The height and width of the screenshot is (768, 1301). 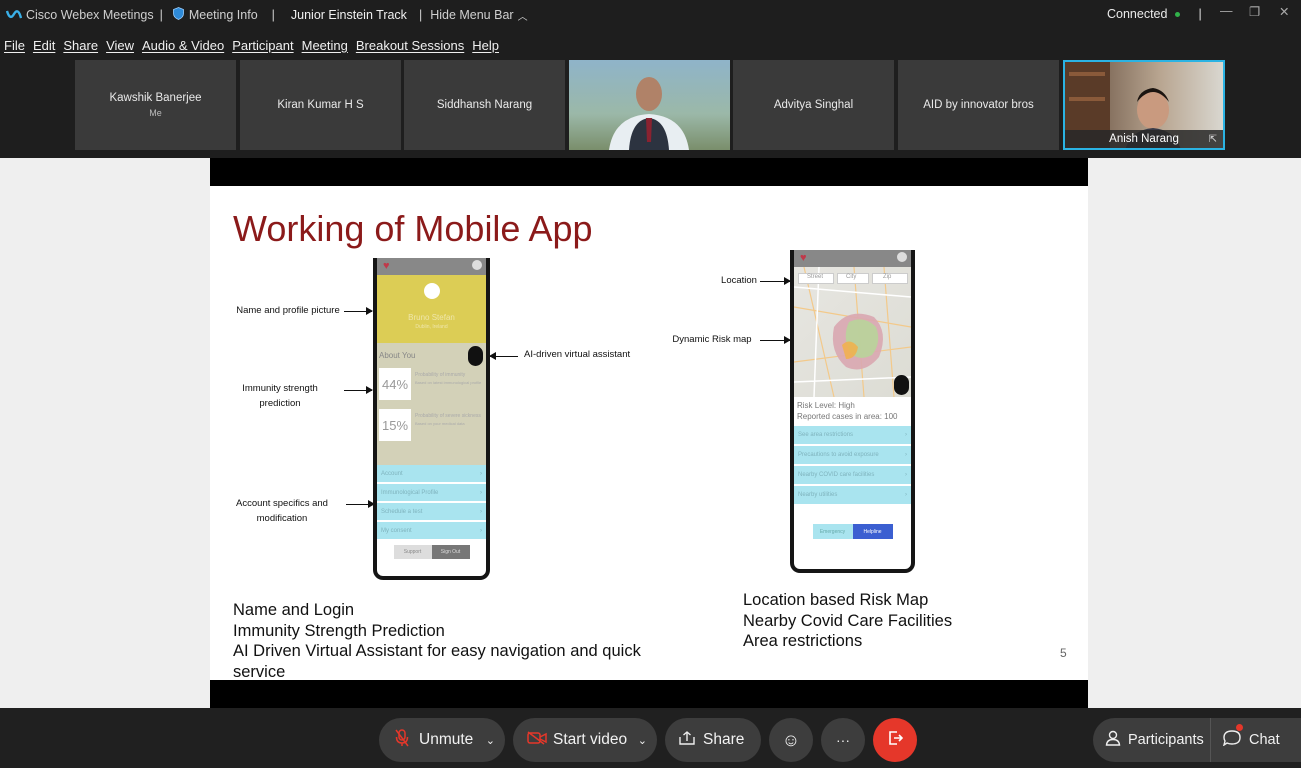 I want to click on zip-field: Zip, so click(x=890, y=278).